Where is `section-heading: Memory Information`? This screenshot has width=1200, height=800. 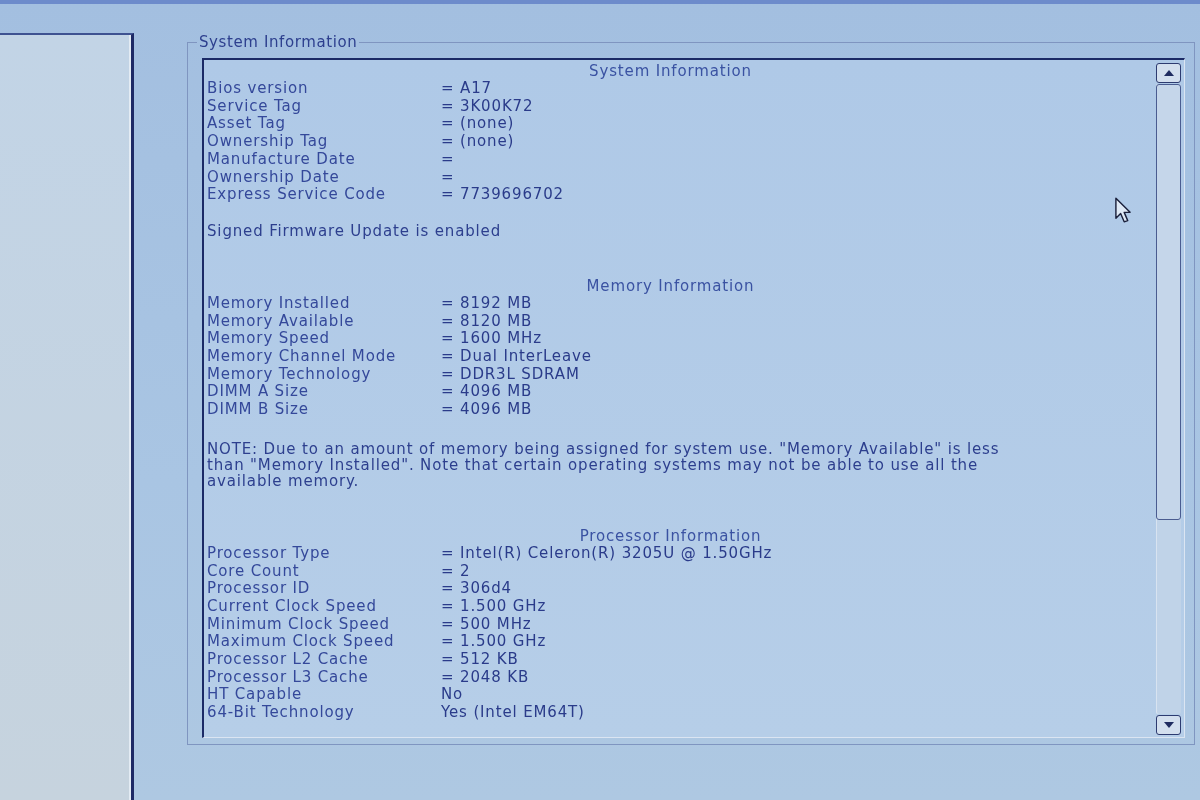 section-heading: Memory Information is located at coordinates (670, 285).